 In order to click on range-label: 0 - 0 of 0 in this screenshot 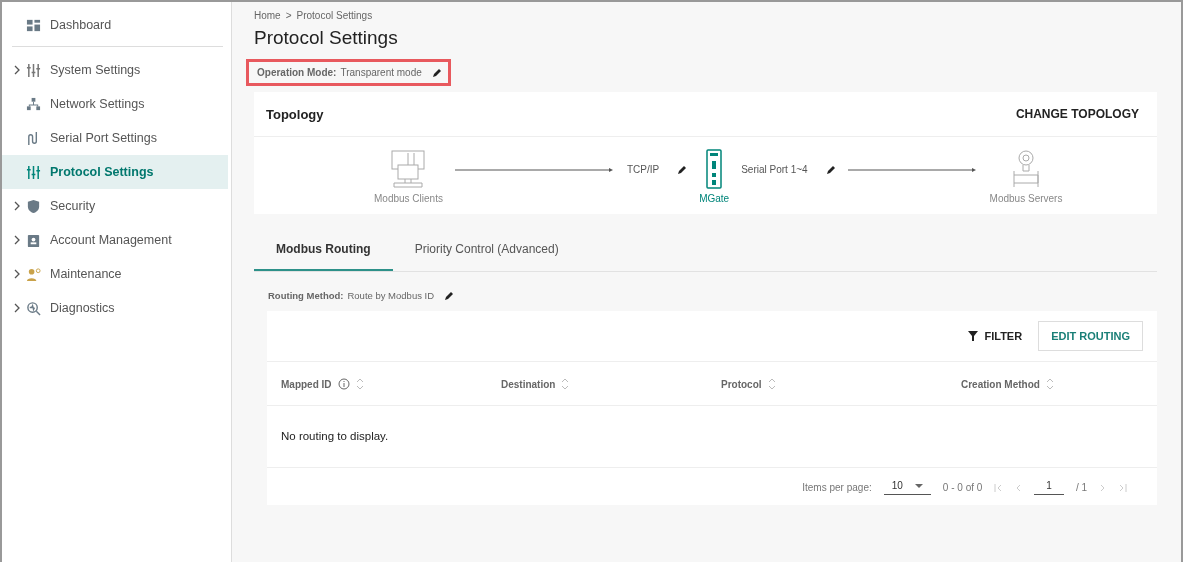, I will do `click(962, 487)`.